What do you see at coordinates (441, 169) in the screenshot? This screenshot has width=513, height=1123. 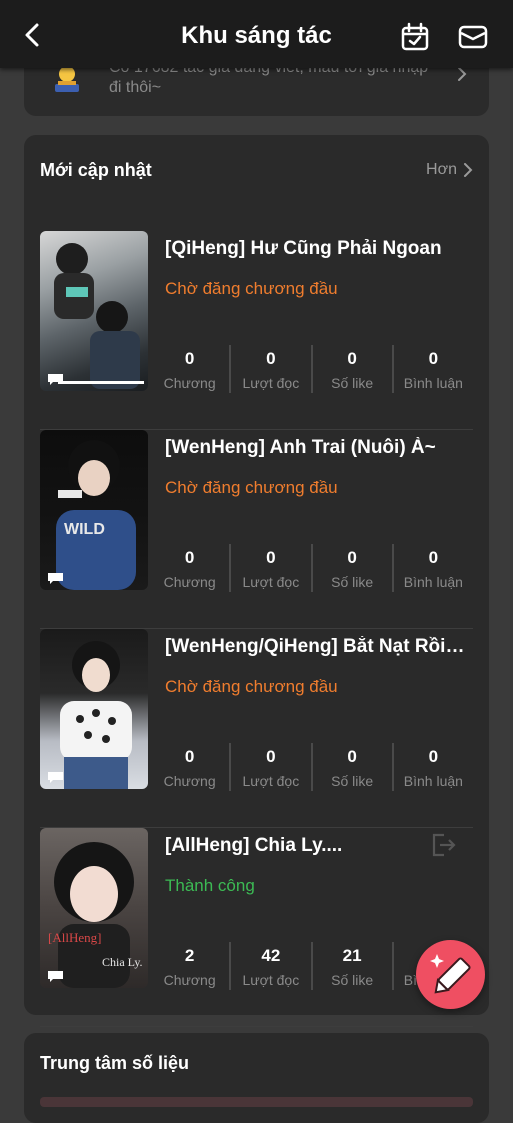 I see `more-label: Hơn` at bounding box center [441, 169].